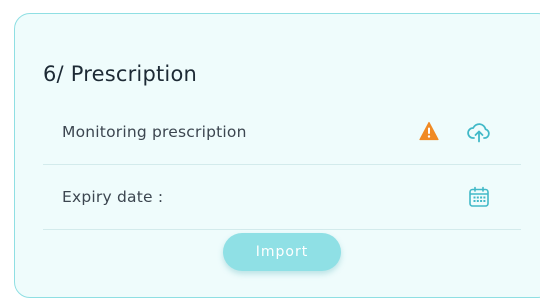 This screenshot has height=300, width=540. What do you see at coordinates (479, 197) in the screenshot?
I see `calendar-icon` at bounding box center [479, 197].